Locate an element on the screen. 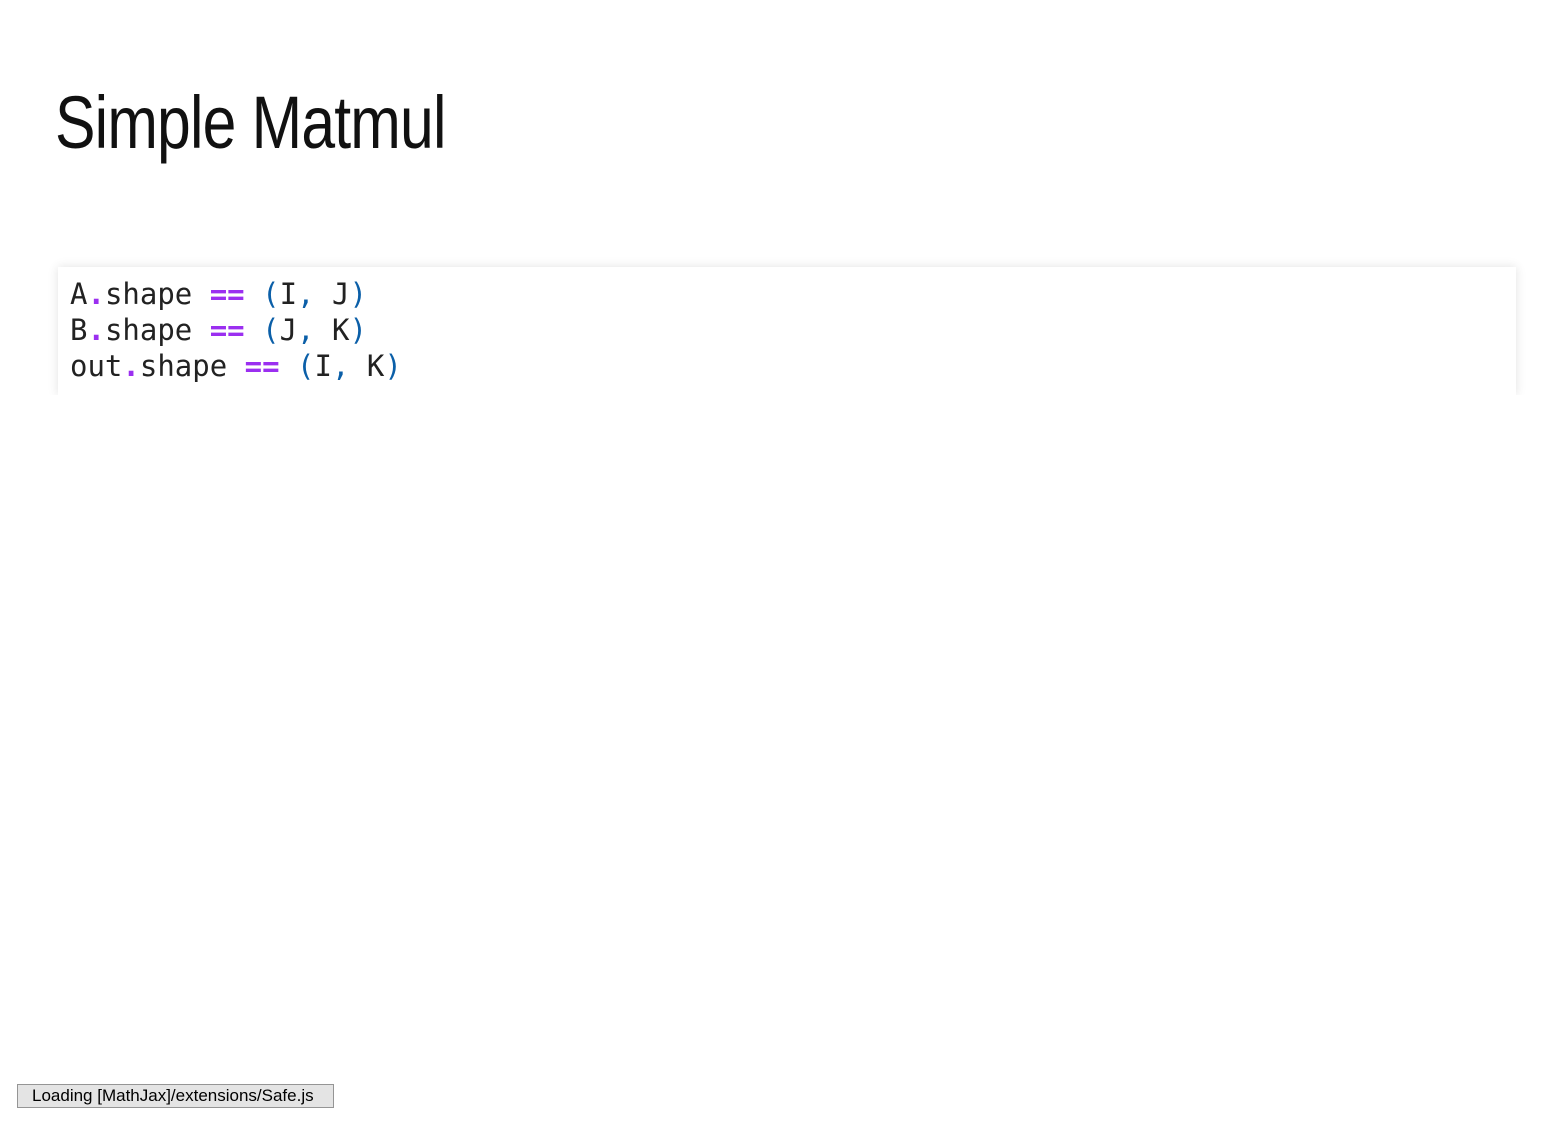 The height and width of the screenshot is (1138, 1561). slide-title: Simple Matmul is located at coordinates (250, 122).